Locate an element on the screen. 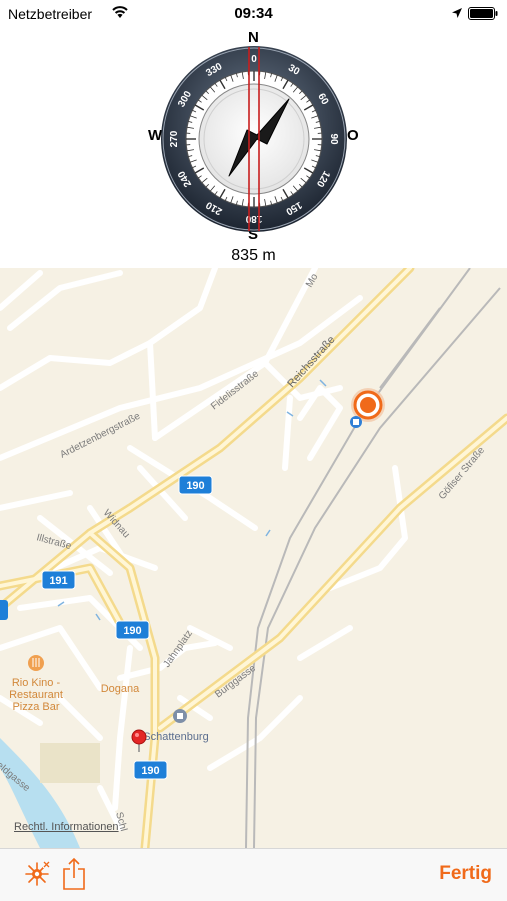 This screenshot has height=901, width=507. share-icon is located at coordinates (74, 874).